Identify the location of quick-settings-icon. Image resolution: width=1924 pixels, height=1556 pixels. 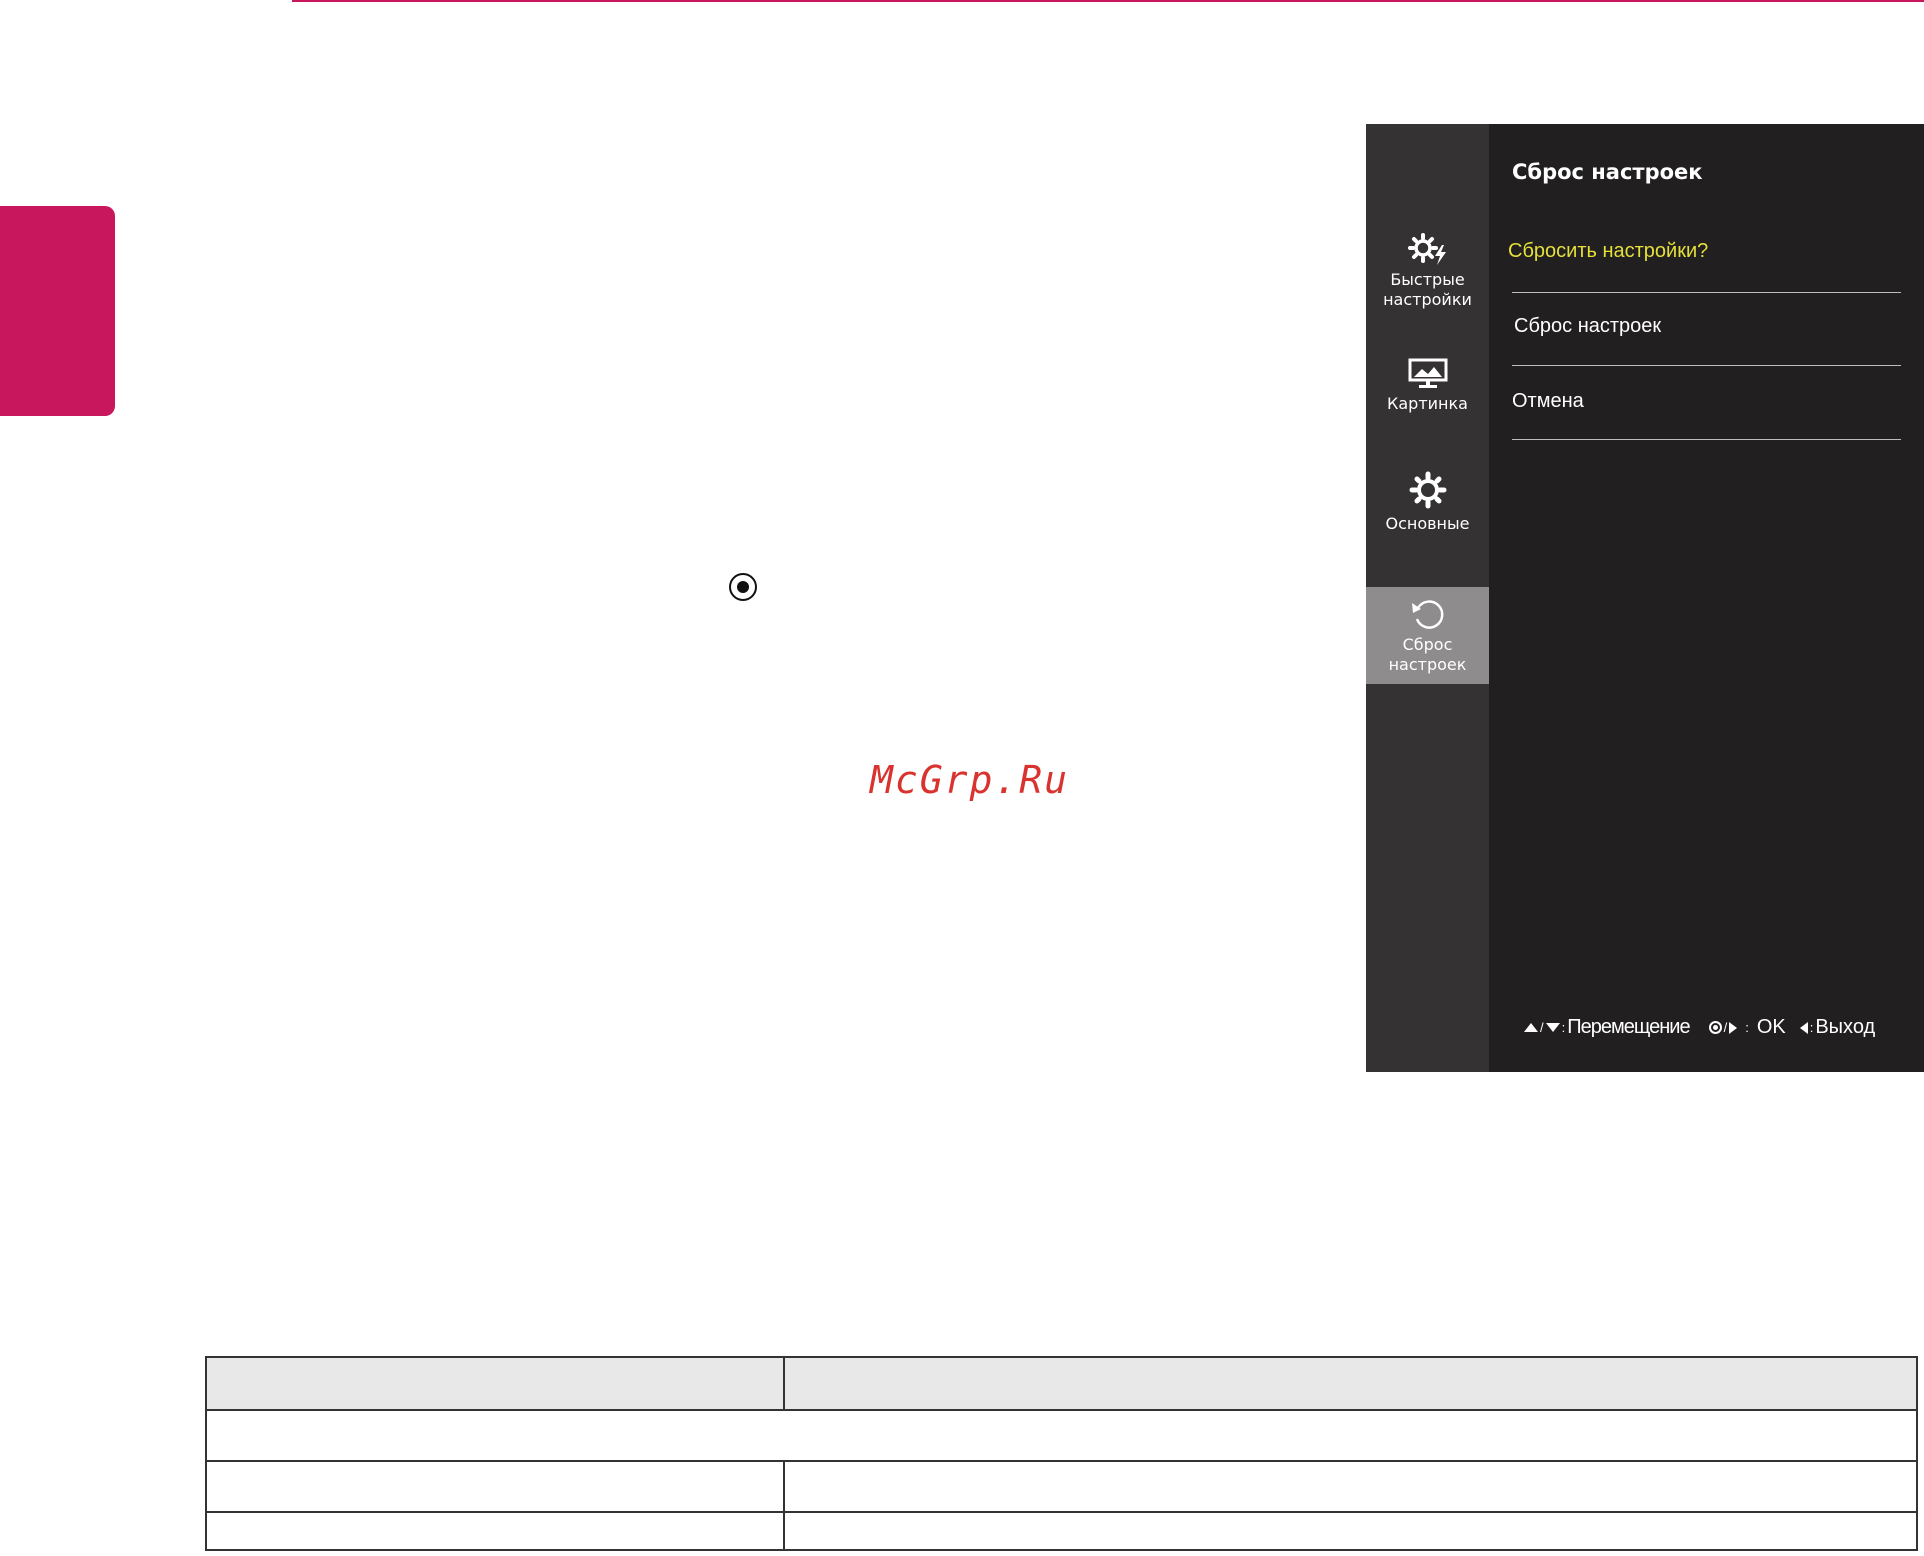
(1426, 249).